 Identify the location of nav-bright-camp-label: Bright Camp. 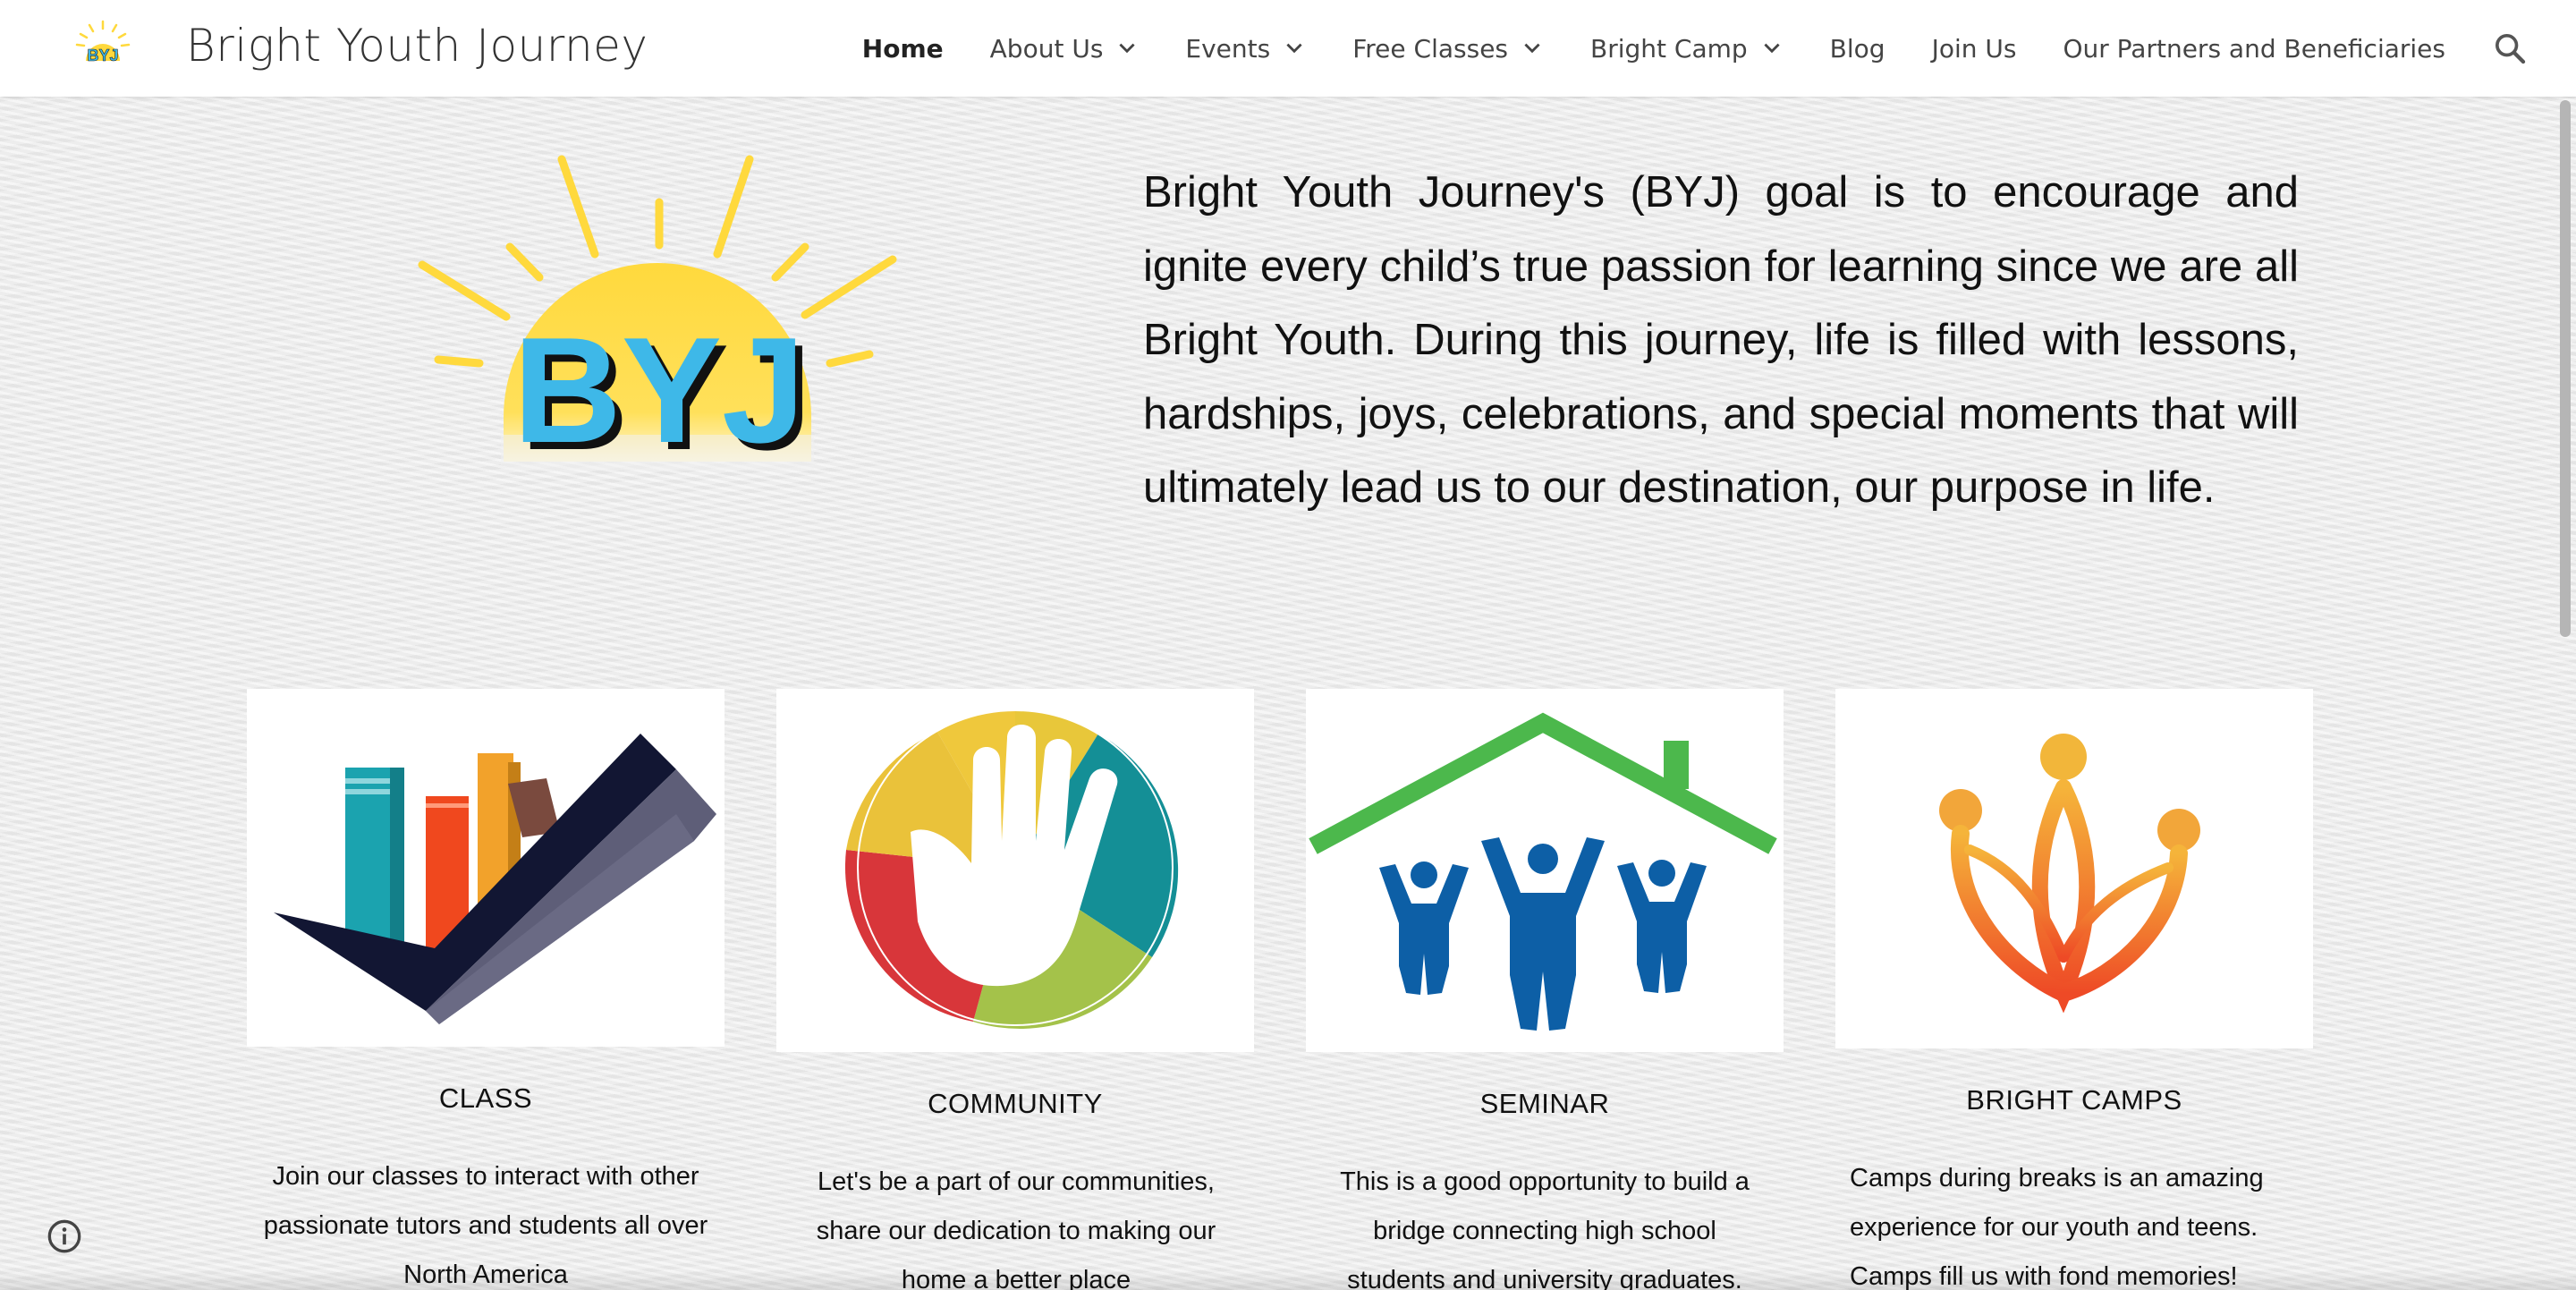
(1669, 48).